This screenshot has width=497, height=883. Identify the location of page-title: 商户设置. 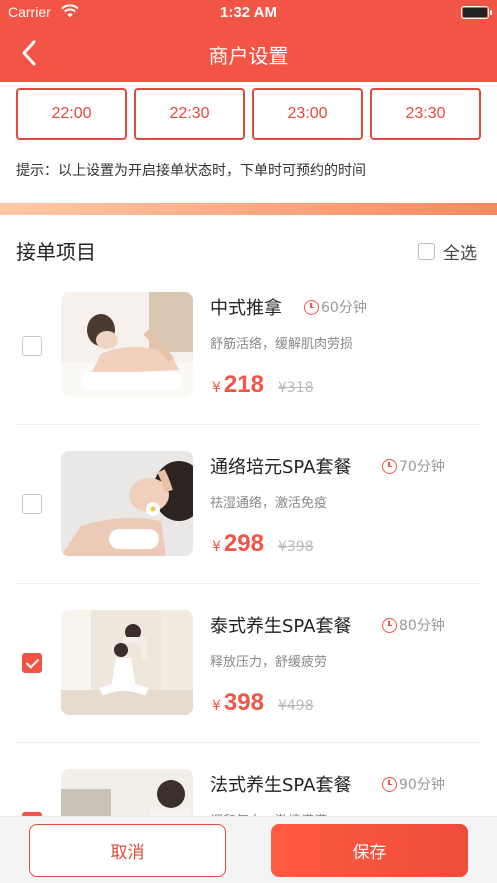
(248, 56).